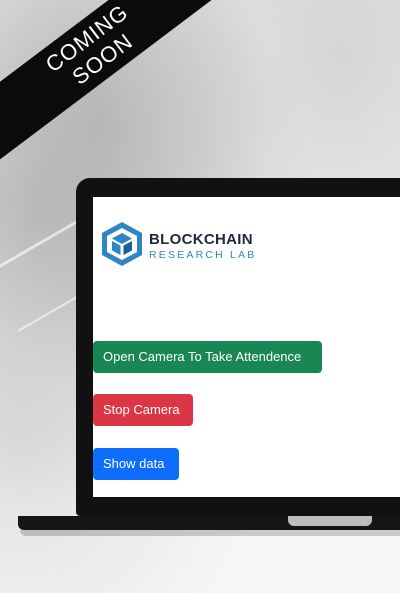 The height and width of the screenshot is (593, 400). What do you see at coordinates (143, 410) in the screenshot?
I see `stop-camera-button: Stop Camera` at bounding box center [143, 410].